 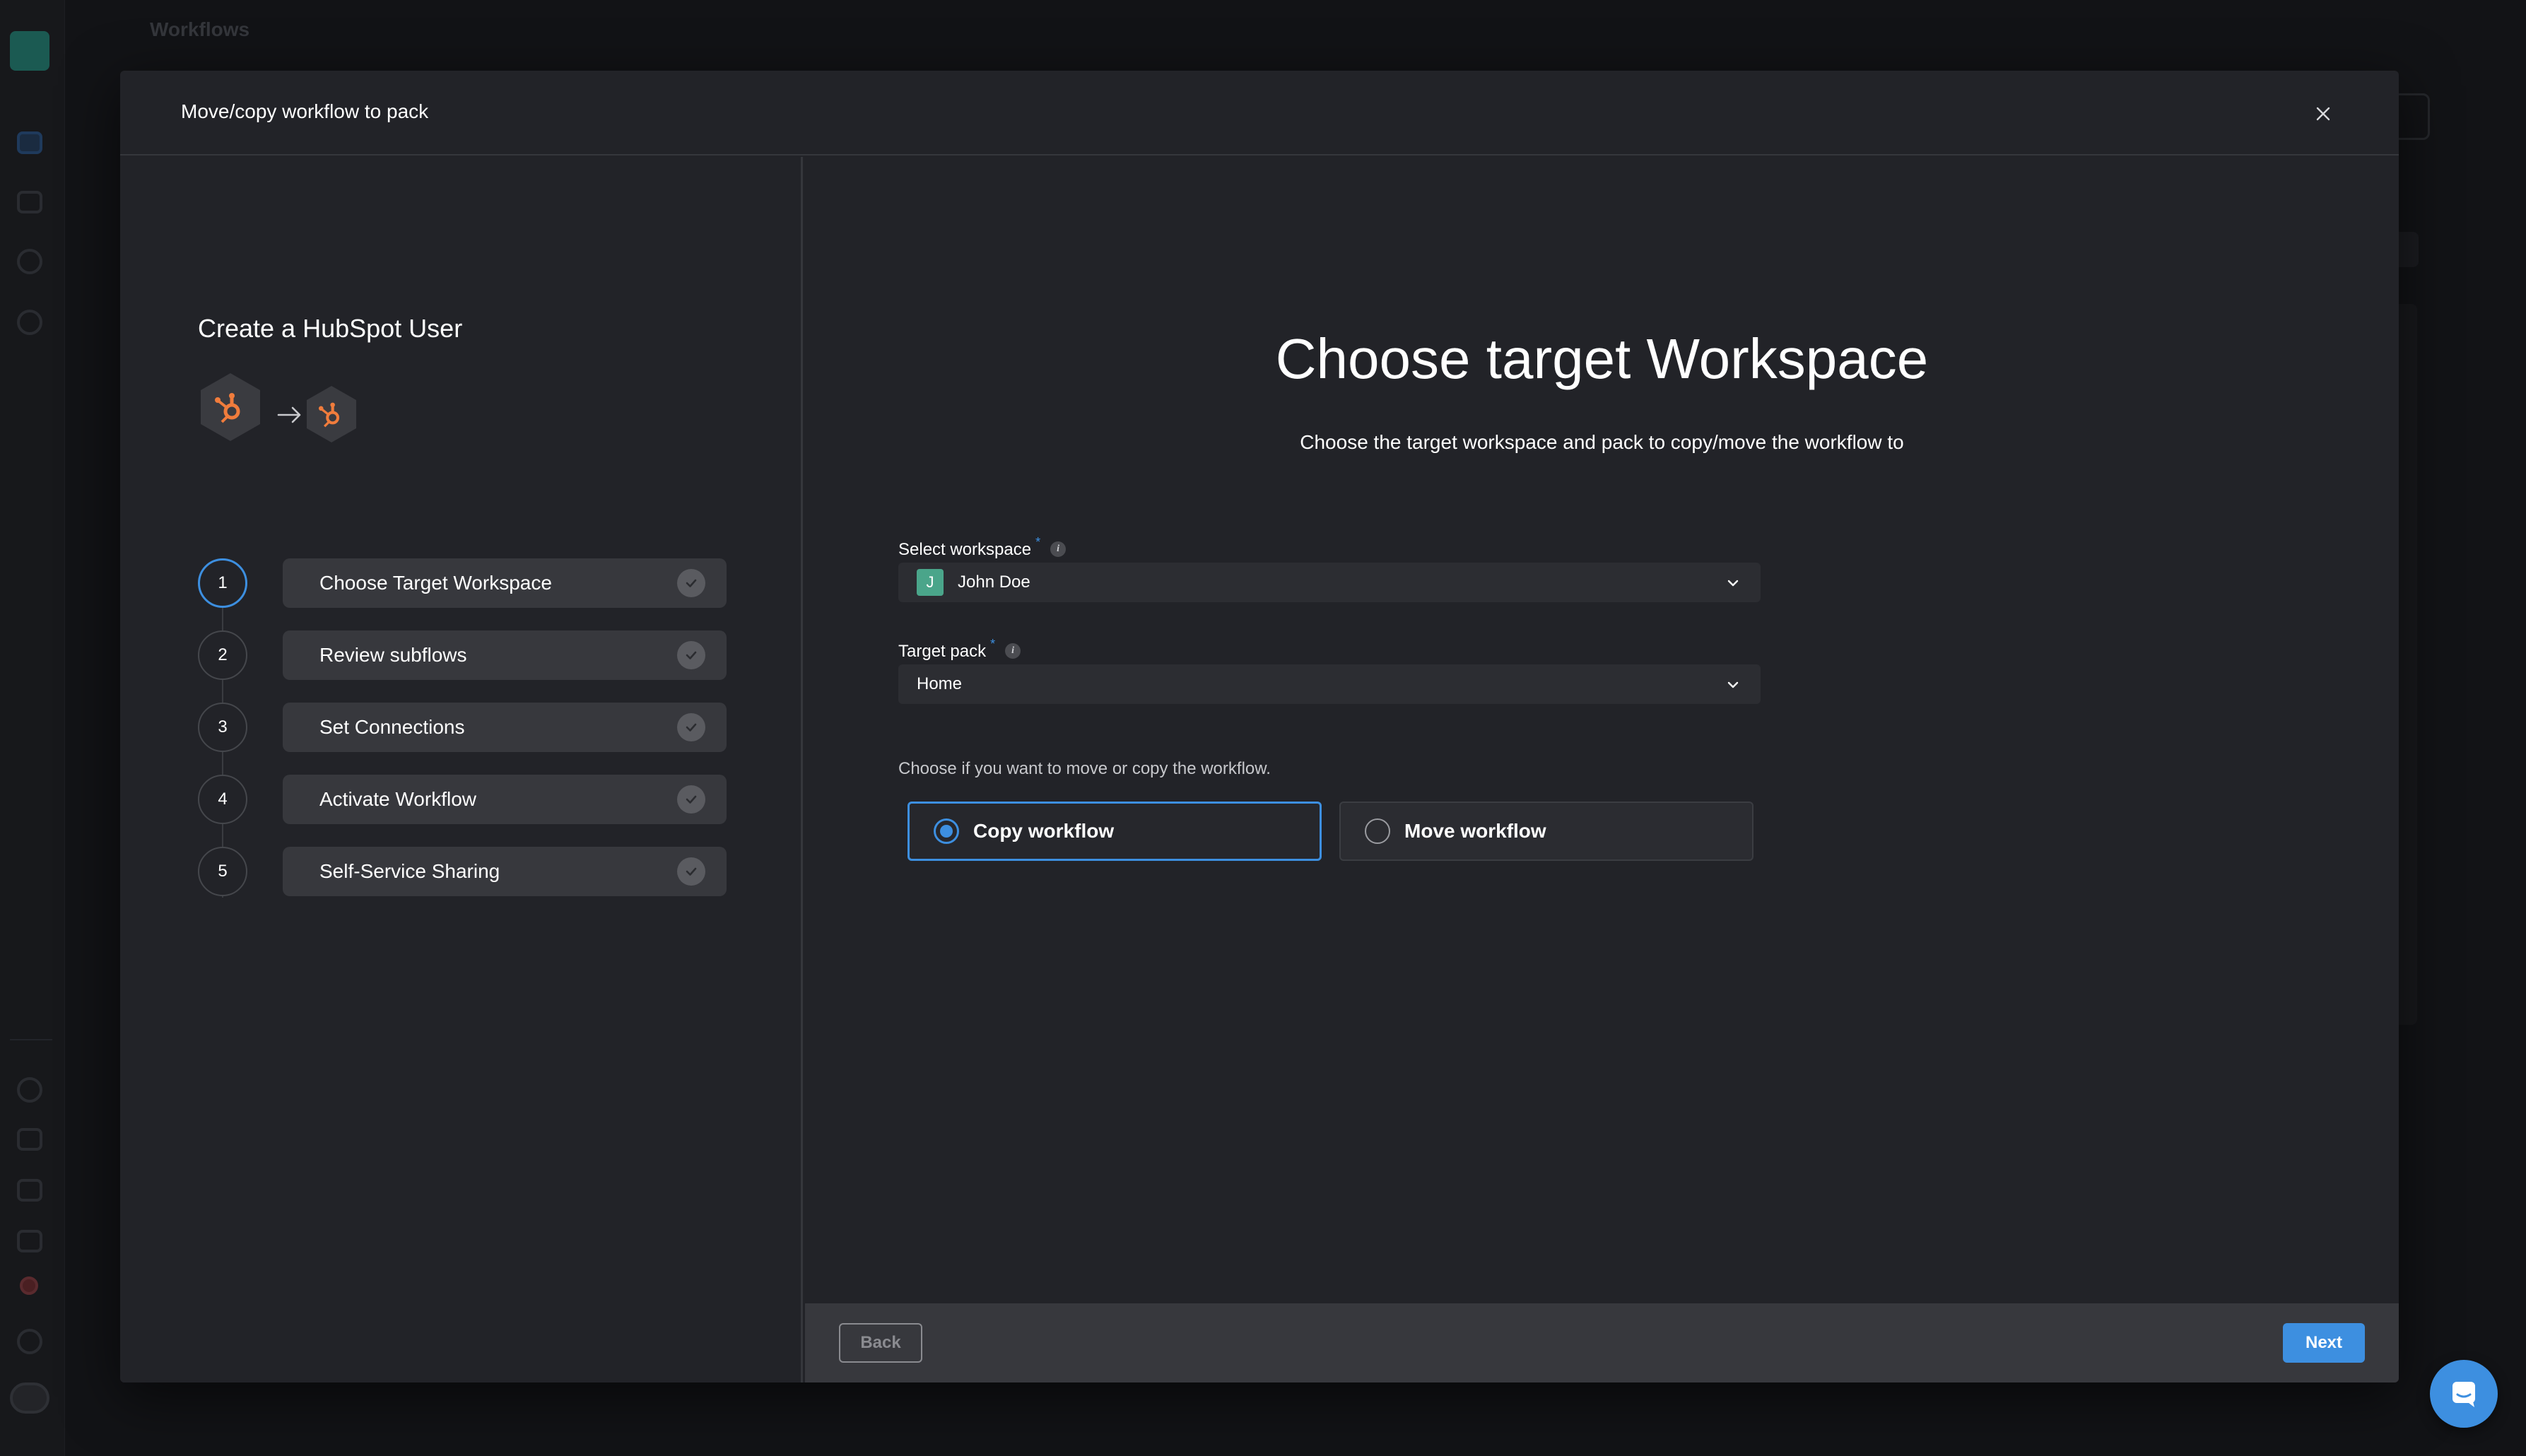 What do you see at coordinates (409, 871) in the screenshot?
I see `step-label: Self-Service Sharing` at bounding box center [409, 871].